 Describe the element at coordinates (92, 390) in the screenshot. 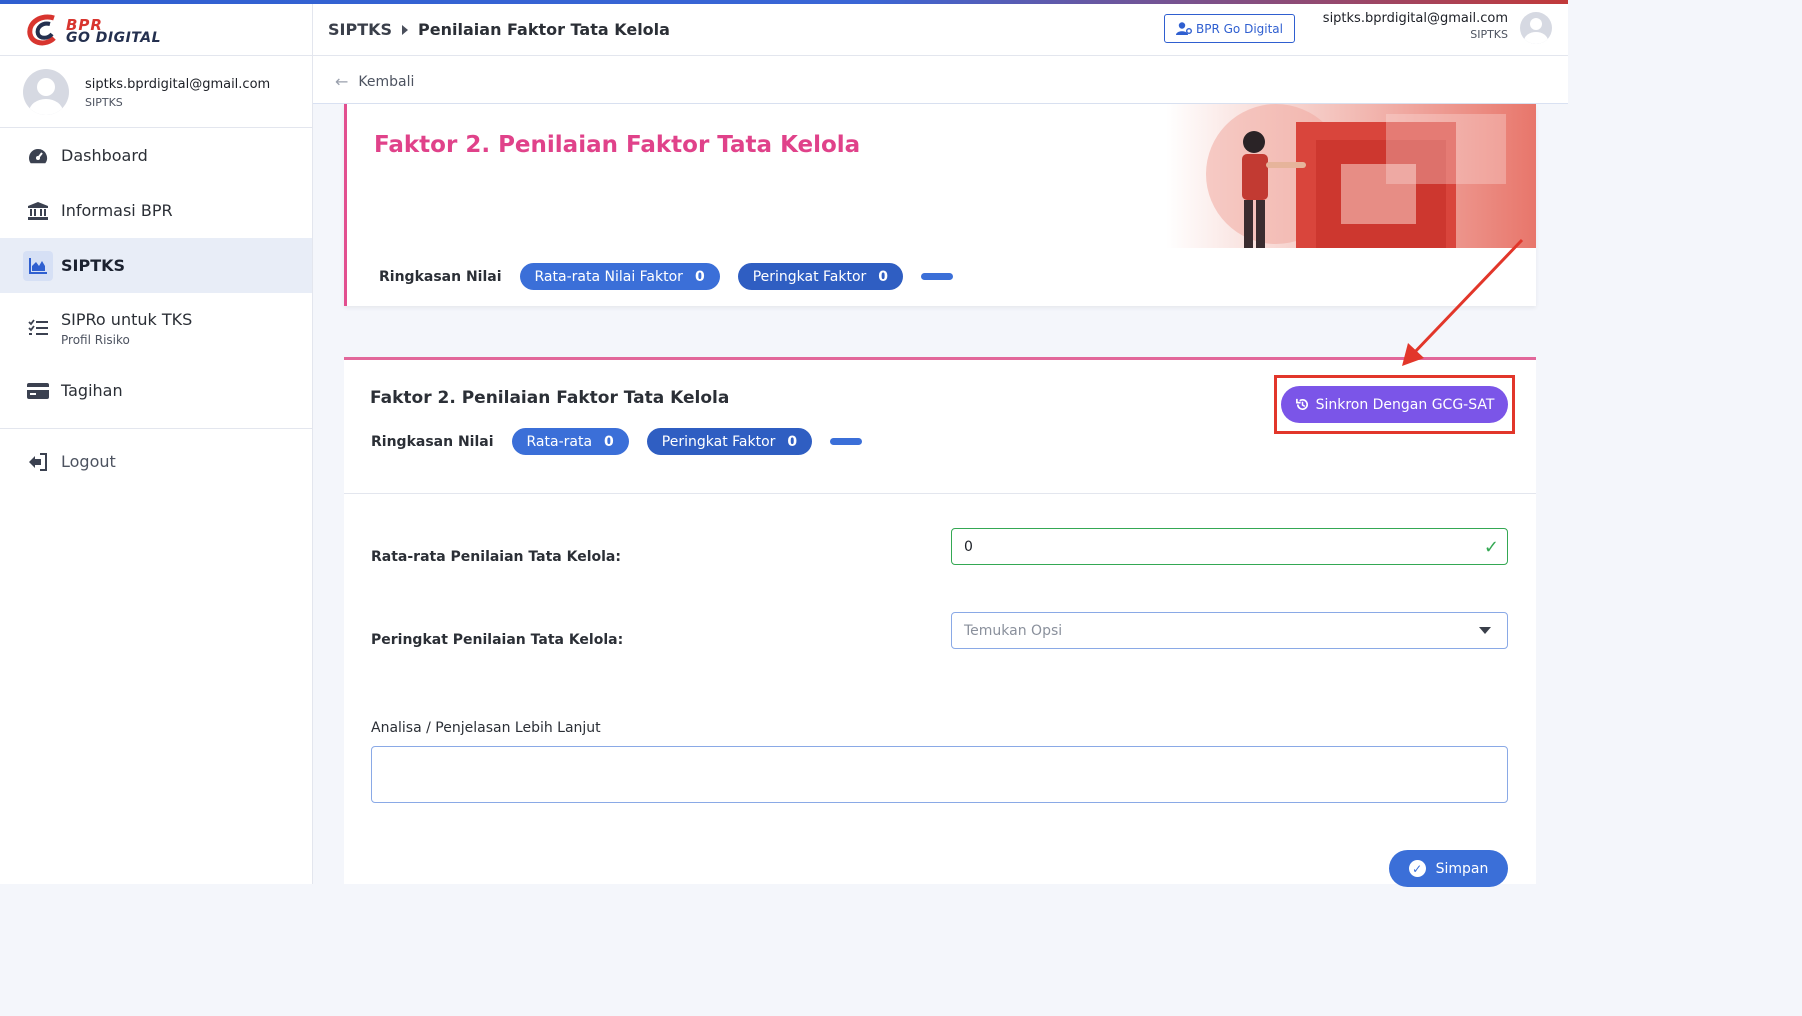

I see `sidebar-item-label: Tagihan` at that location.